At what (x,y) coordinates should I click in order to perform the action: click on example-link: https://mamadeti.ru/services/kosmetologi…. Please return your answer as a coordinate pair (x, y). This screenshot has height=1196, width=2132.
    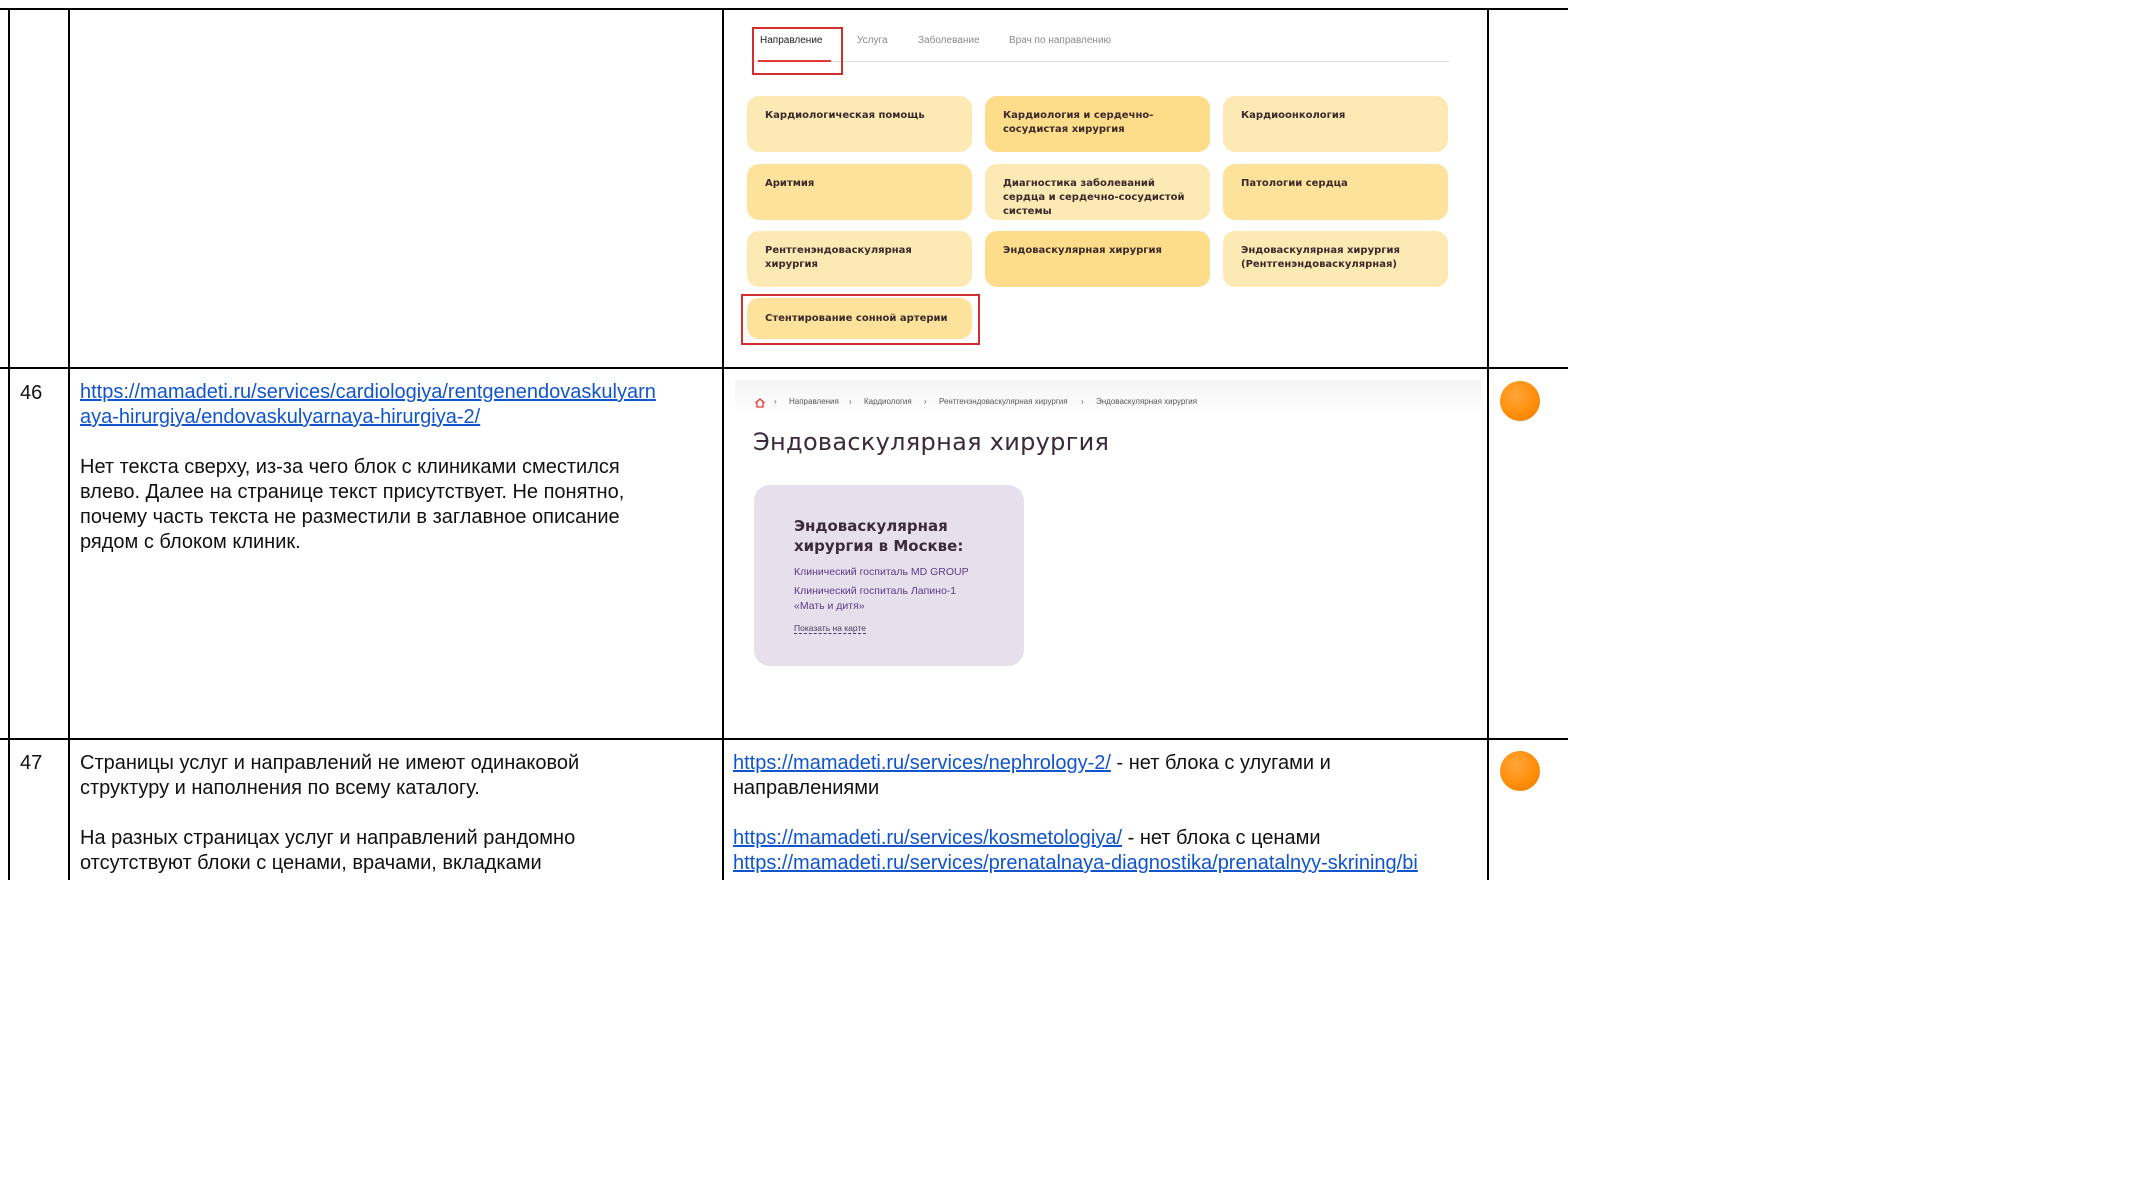
    Looking at the image, I should click on (927, 838).